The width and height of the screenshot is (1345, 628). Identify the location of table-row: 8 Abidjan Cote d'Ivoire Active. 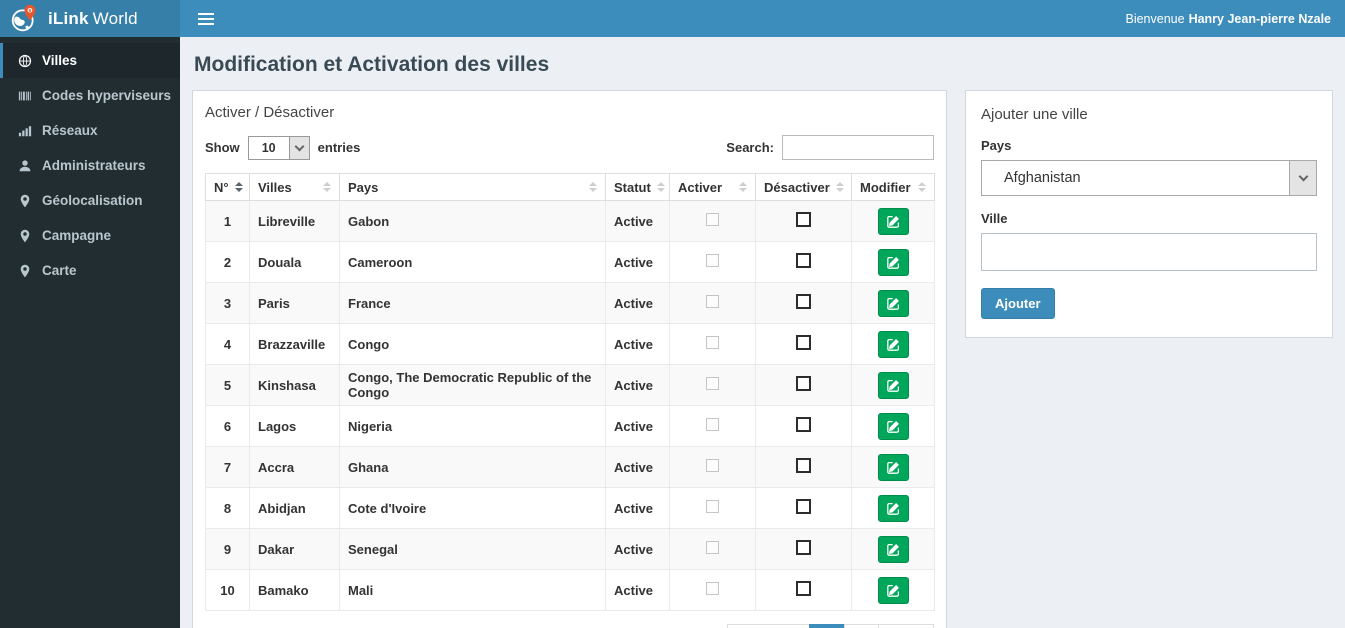
(570, 508).